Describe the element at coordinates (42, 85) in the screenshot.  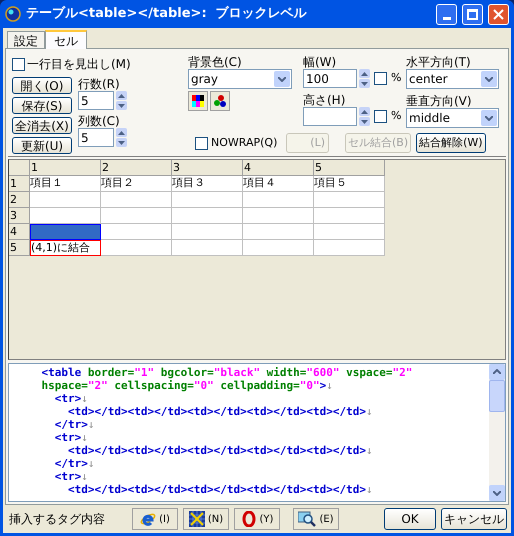
I see `action-button: 開く(O)` at that location.